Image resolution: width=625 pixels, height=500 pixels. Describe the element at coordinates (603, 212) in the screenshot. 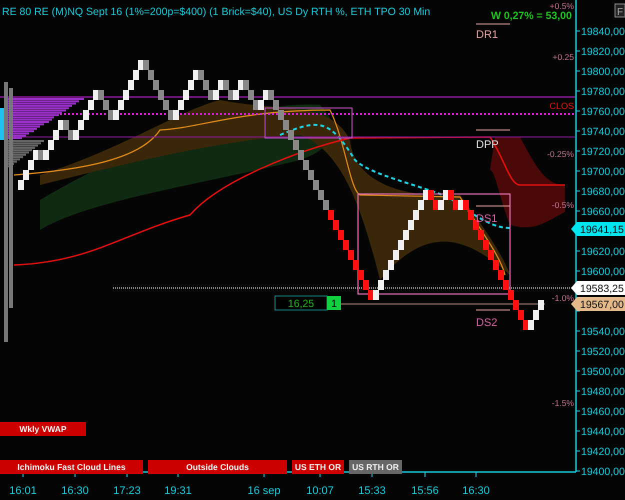

I see `price-label: 19660,00` at that location.